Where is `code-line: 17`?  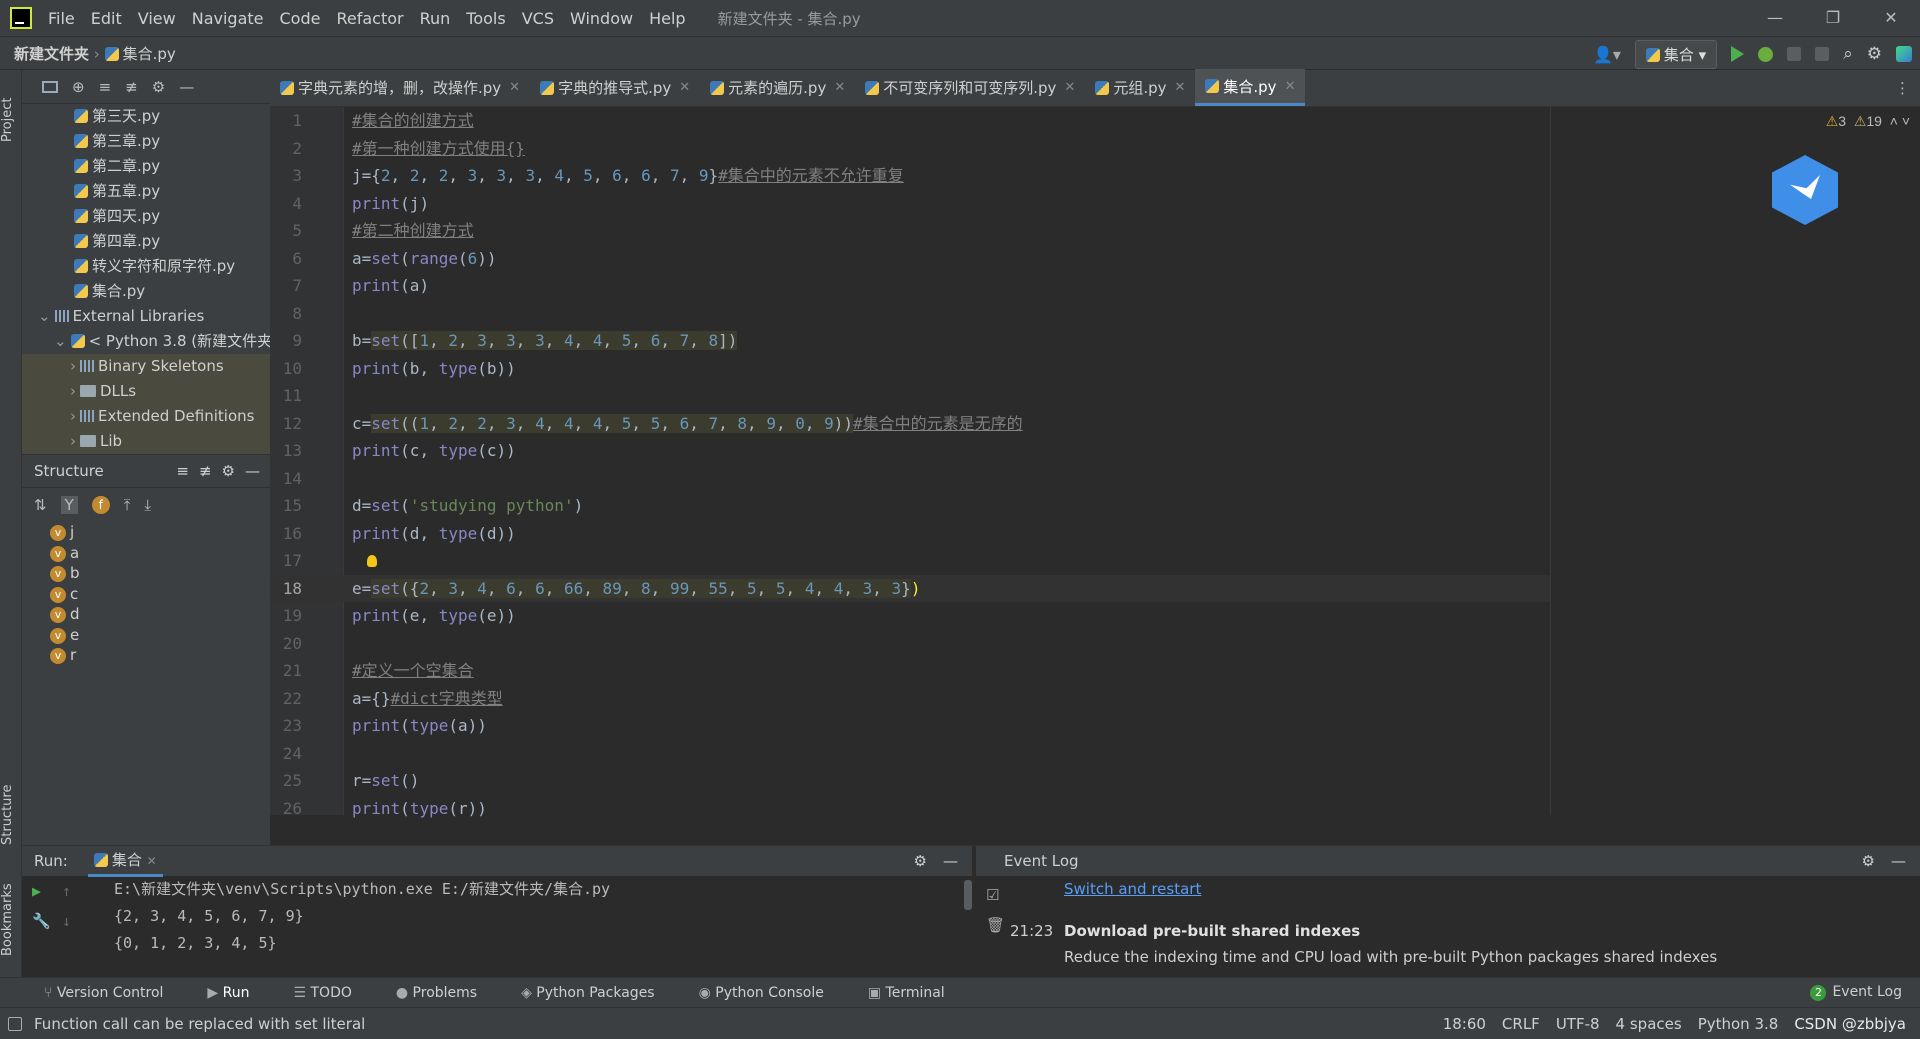 code-line: 17 is located at coordinates (910, 561).